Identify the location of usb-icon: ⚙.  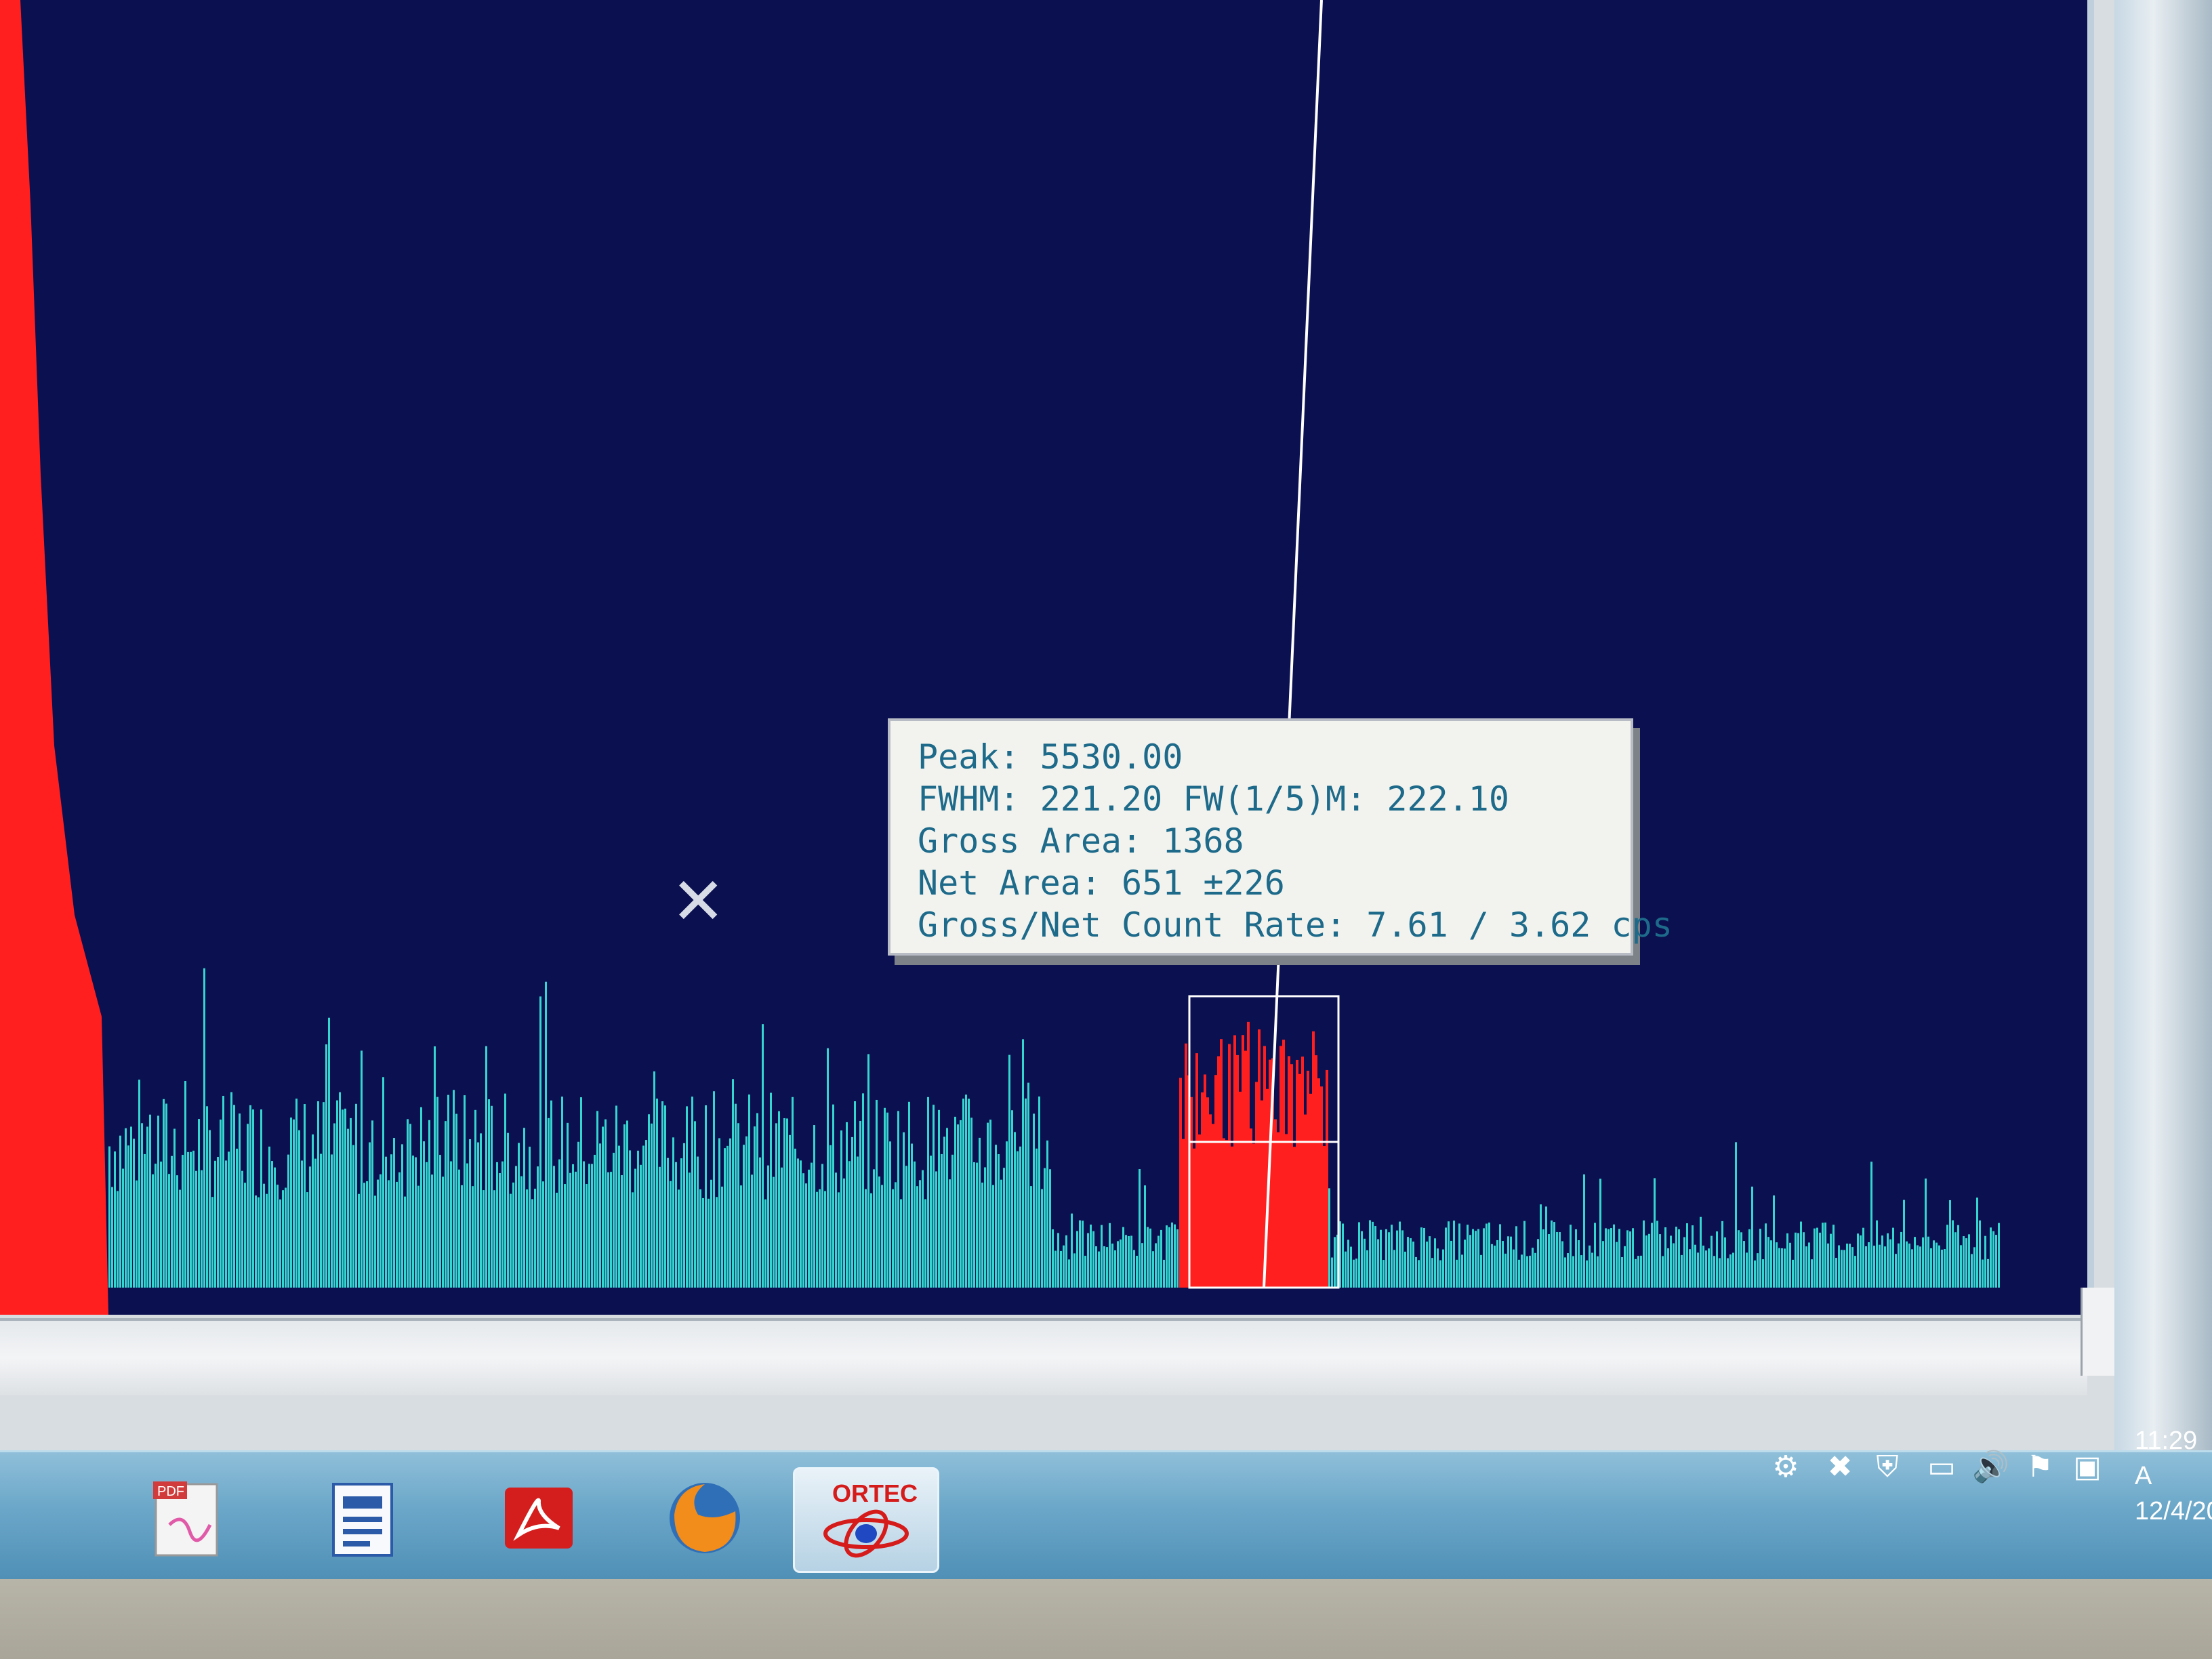
(1786, 1467).